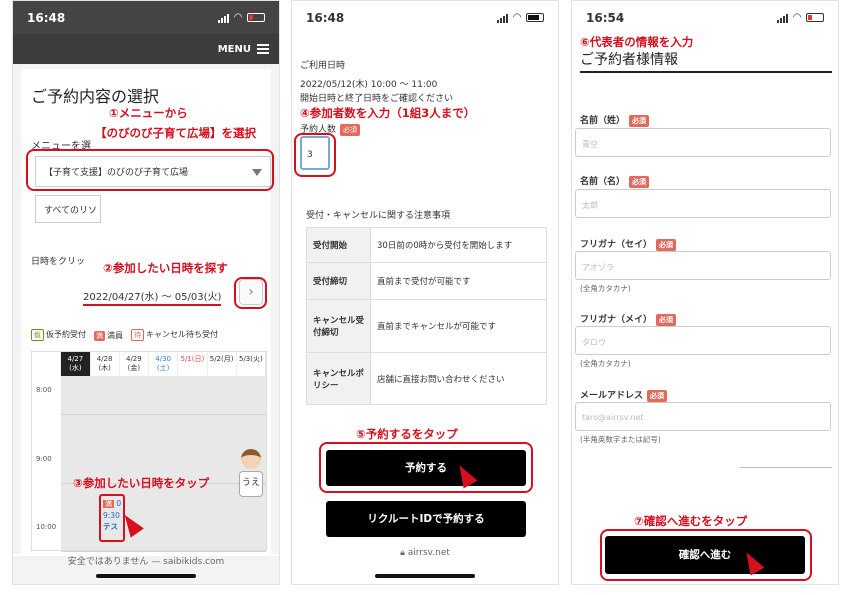 The width and height of the screenshot is (842, 595). What do you see at coordinates (703, 416) in the screenshot?
I see `email-input: taro@airrsv.net` at bounding box center [703, 416].